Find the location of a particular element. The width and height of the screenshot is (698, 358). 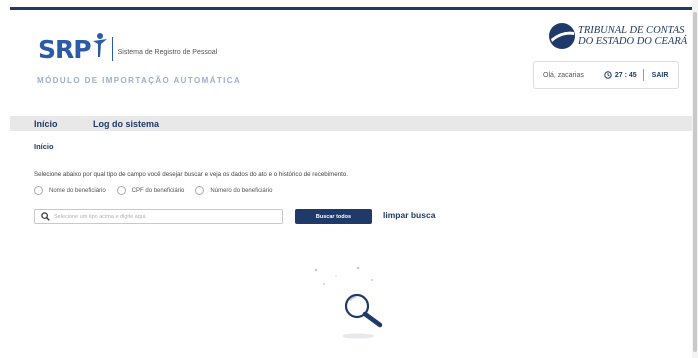

clear-search-link: limpar busca is located at coordinates (409, 215).